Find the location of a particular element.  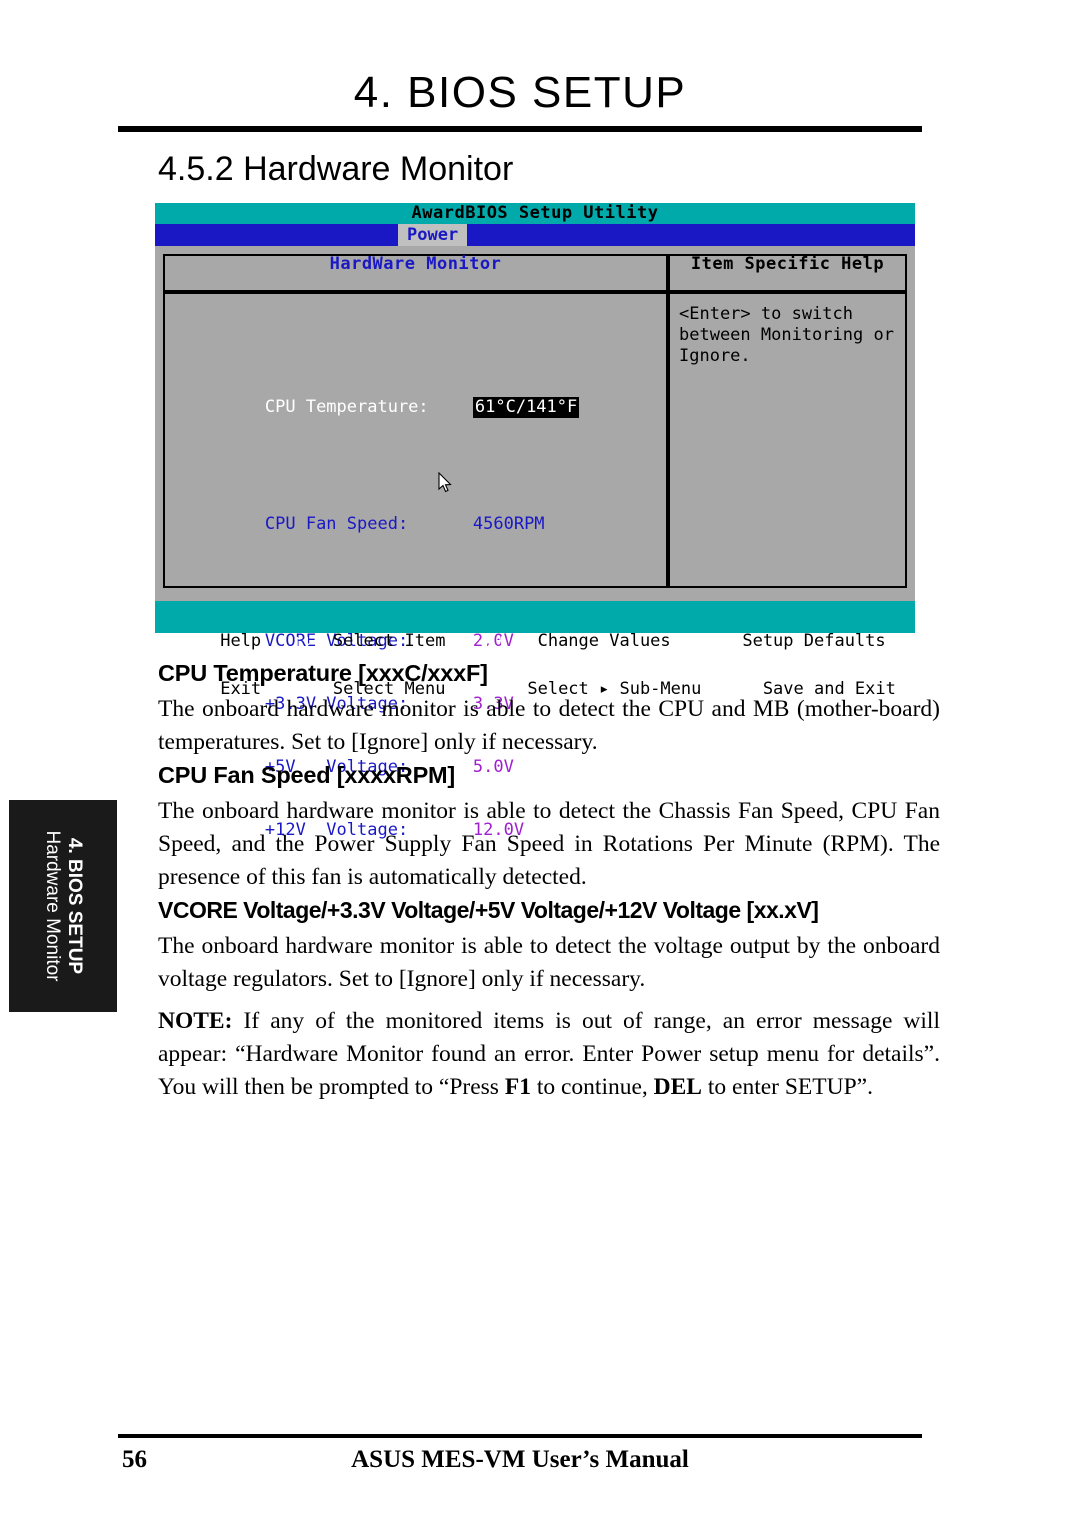

action-select-item: Select Item is located at coordinates (389, 641).